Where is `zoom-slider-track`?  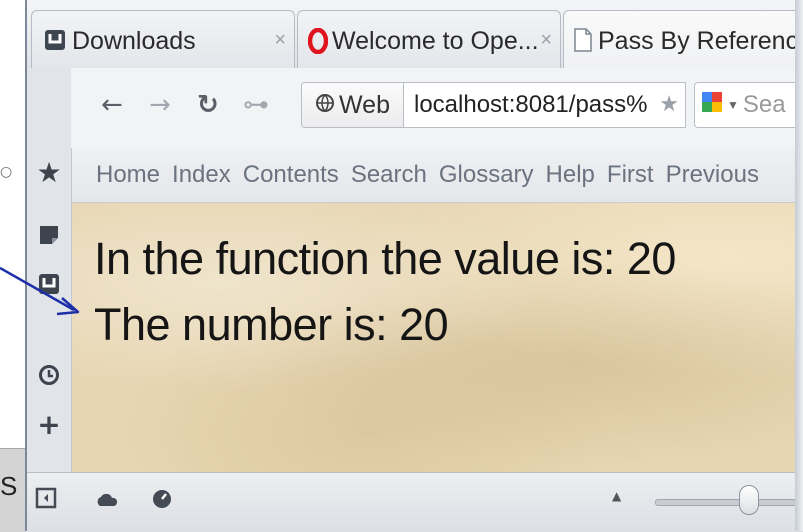
zoom-slider-track is located at coordinates (726, 502).